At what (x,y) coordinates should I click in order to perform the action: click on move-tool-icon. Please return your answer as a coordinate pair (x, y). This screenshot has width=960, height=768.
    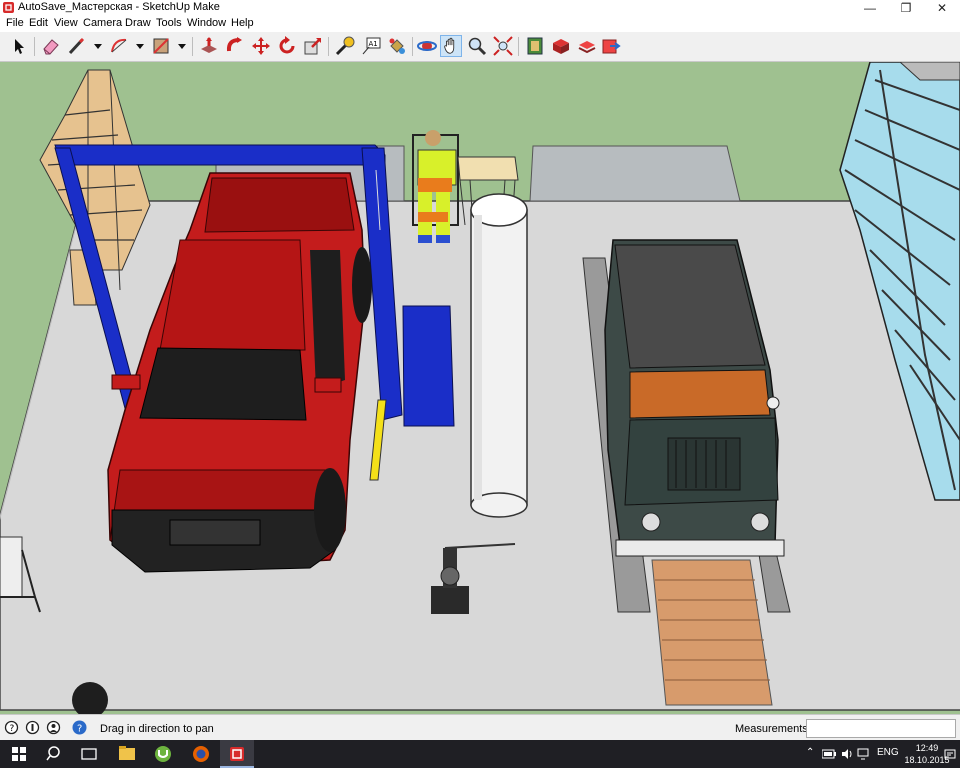
    Looking at the image, I should click on (261, 46).